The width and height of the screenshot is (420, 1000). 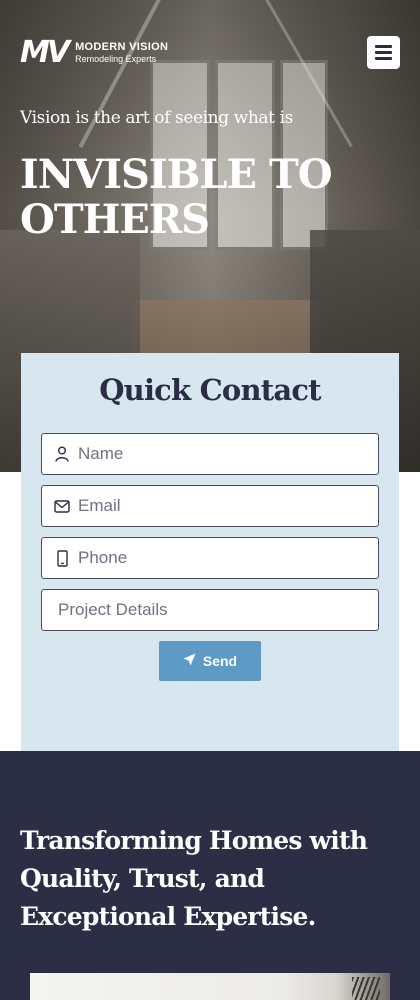 What do you see at coordinates (210, 506) in the screenshot?
I see `email-field: Email` at bounding box center [210, 506].